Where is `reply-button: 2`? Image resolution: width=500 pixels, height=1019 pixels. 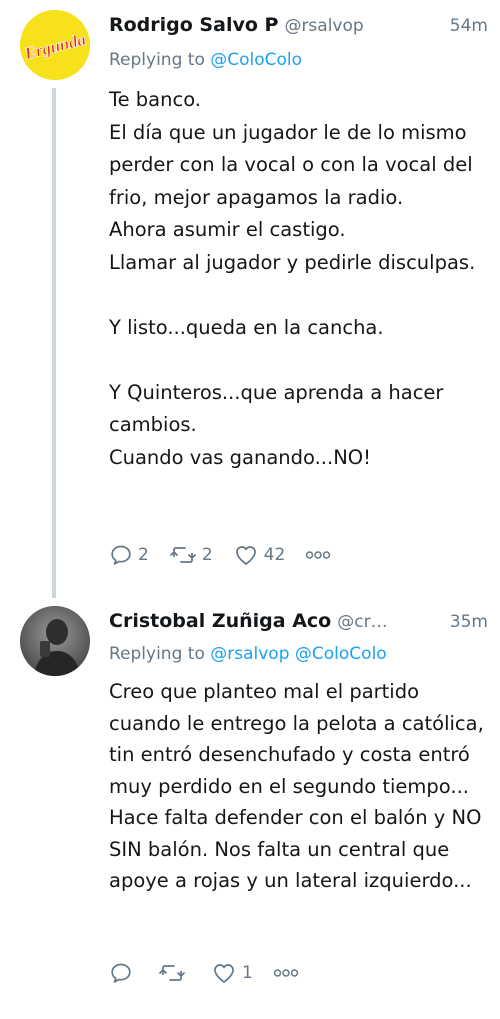 reply-button: 2 is located at coordinates (129, 555).